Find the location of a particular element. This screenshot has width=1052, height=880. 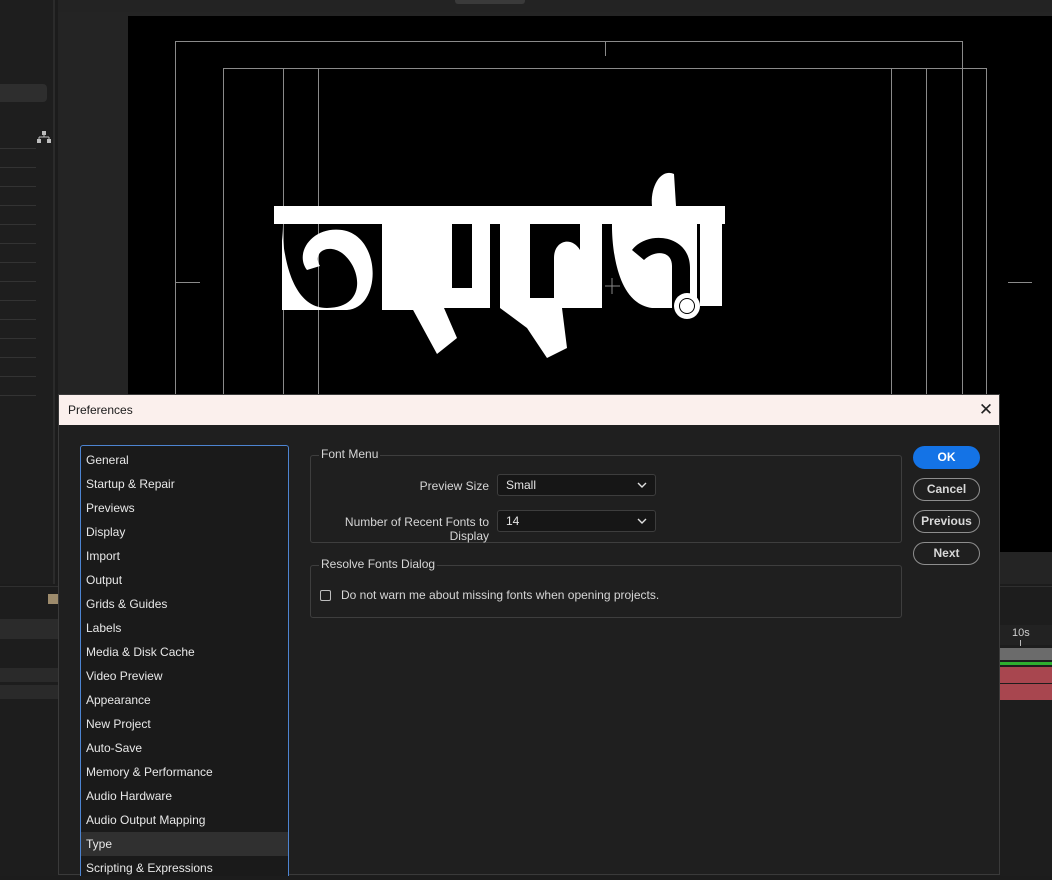

close-button: ✕ is located at coordinates (986, 410).